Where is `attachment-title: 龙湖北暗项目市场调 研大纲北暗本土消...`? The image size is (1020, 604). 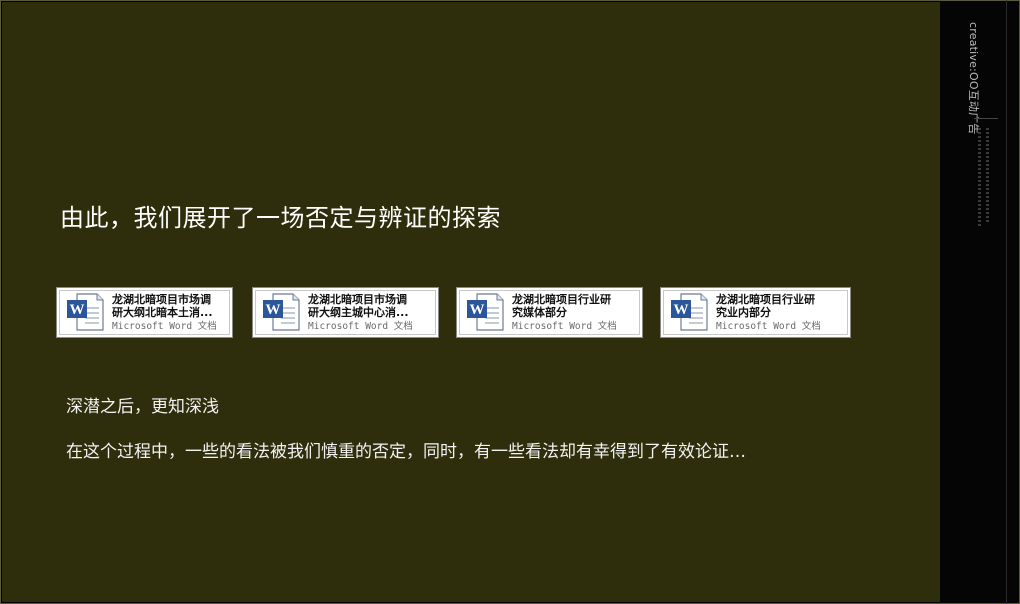 attachment-title: 龙湖北暗项目市场调 研大纲北暗本土消... is located at coordinates (162, 306).